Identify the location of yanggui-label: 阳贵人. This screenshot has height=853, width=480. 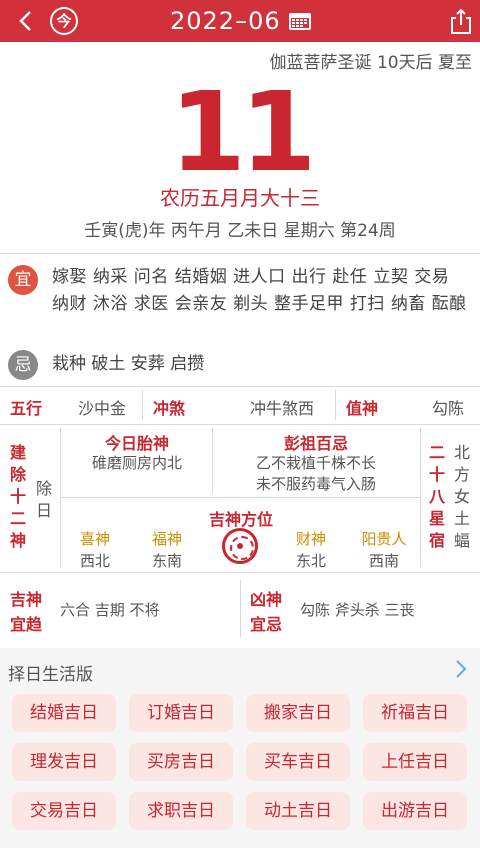
(384, 539).